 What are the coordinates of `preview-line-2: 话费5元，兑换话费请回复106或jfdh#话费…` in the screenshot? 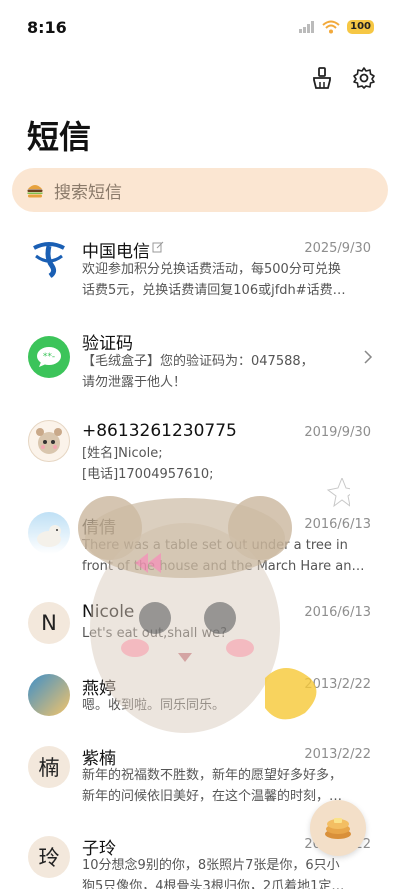 It's located at (214, 290).